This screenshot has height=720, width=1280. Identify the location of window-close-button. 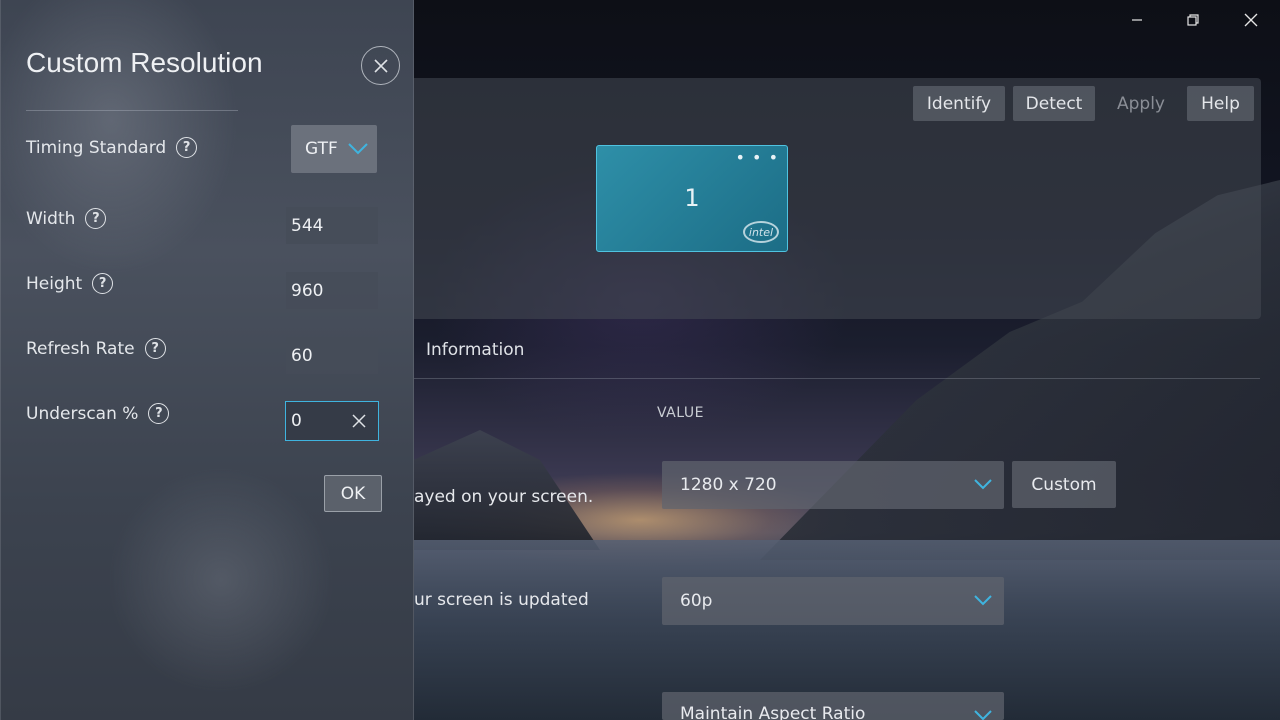
(1251, 20).